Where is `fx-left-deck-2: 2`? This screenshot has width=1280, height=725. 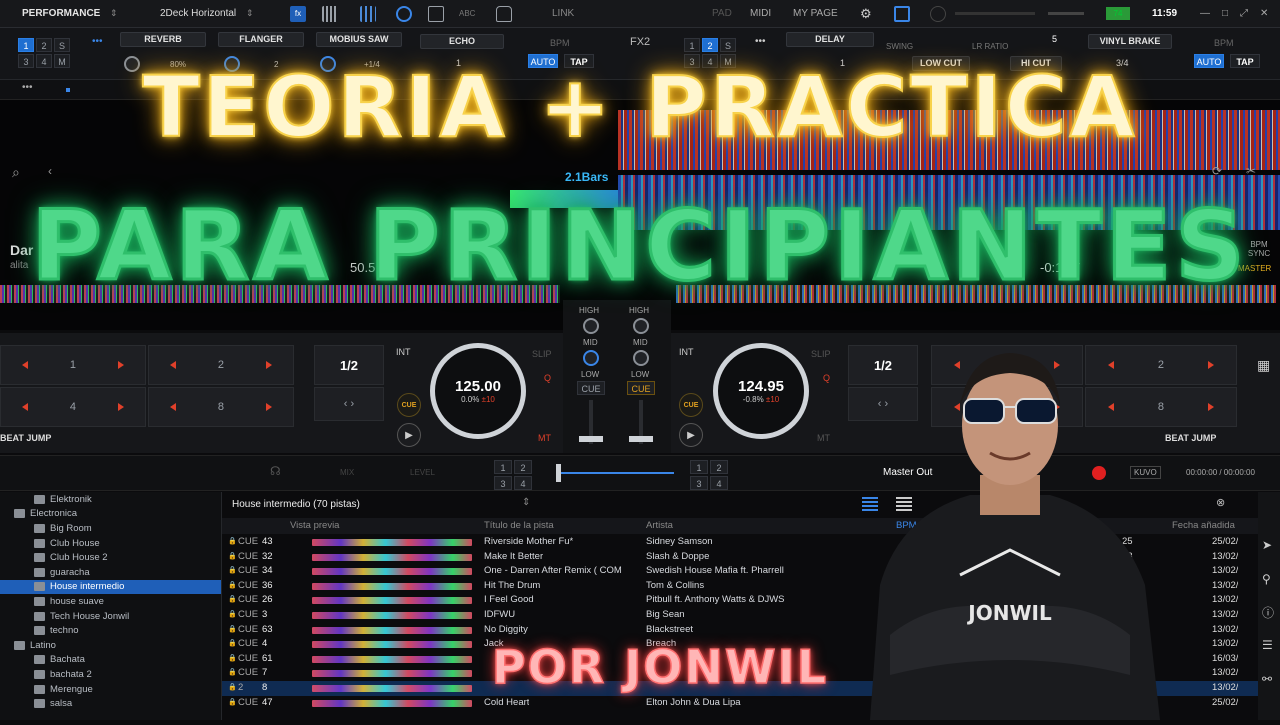
fx-left-deck-2: 2 is located at coordinates (44, 45).